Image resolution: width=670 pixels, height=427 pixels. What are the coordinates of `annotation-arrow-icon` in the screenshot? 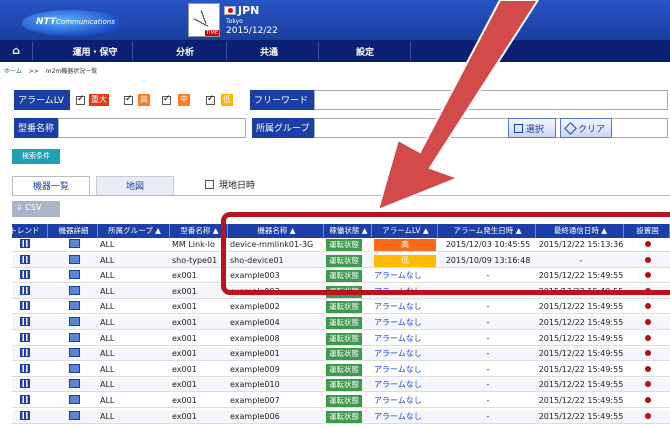 It's located at (458, 106).